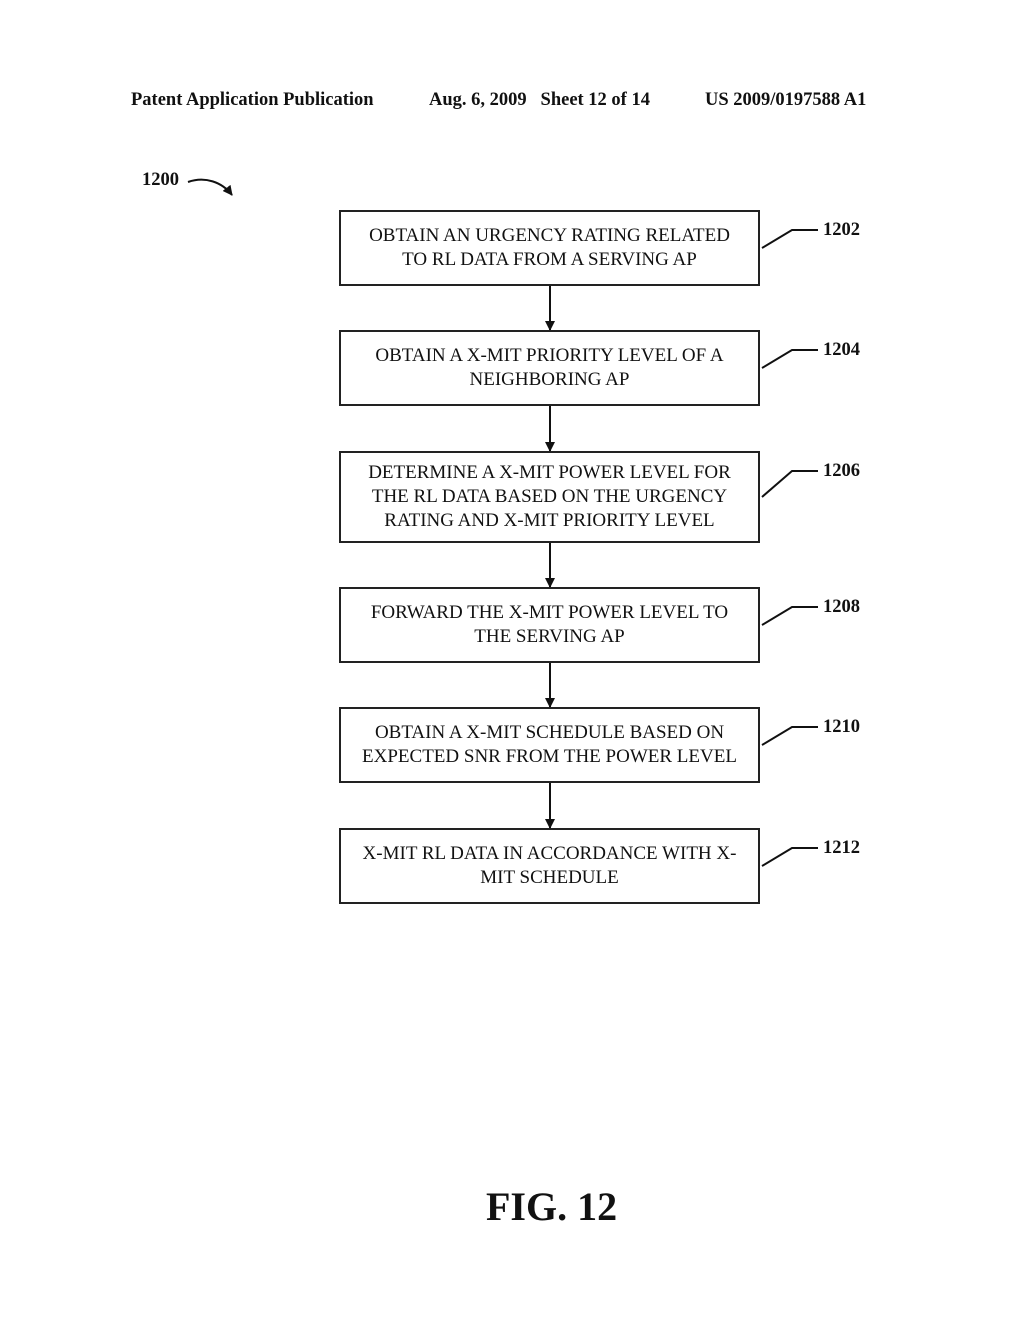 Image resolution: width=1024 pixels, height=1320 pixels. Describe the element at coordinates (549, 259) in the screenshot. I see `step-text-line: TO RL DATA FROM A SERVING AP` at that location.